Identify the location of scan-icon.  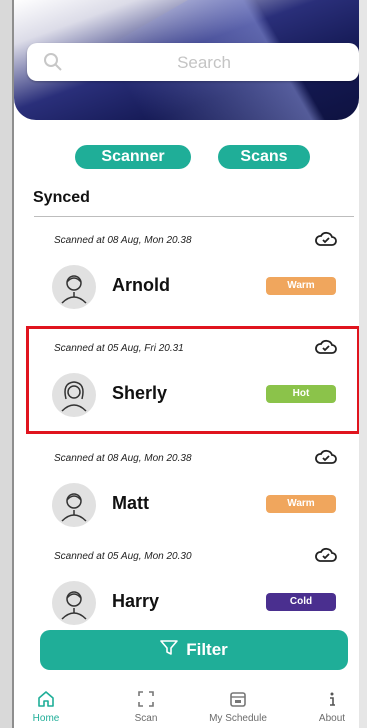
(146, 701).